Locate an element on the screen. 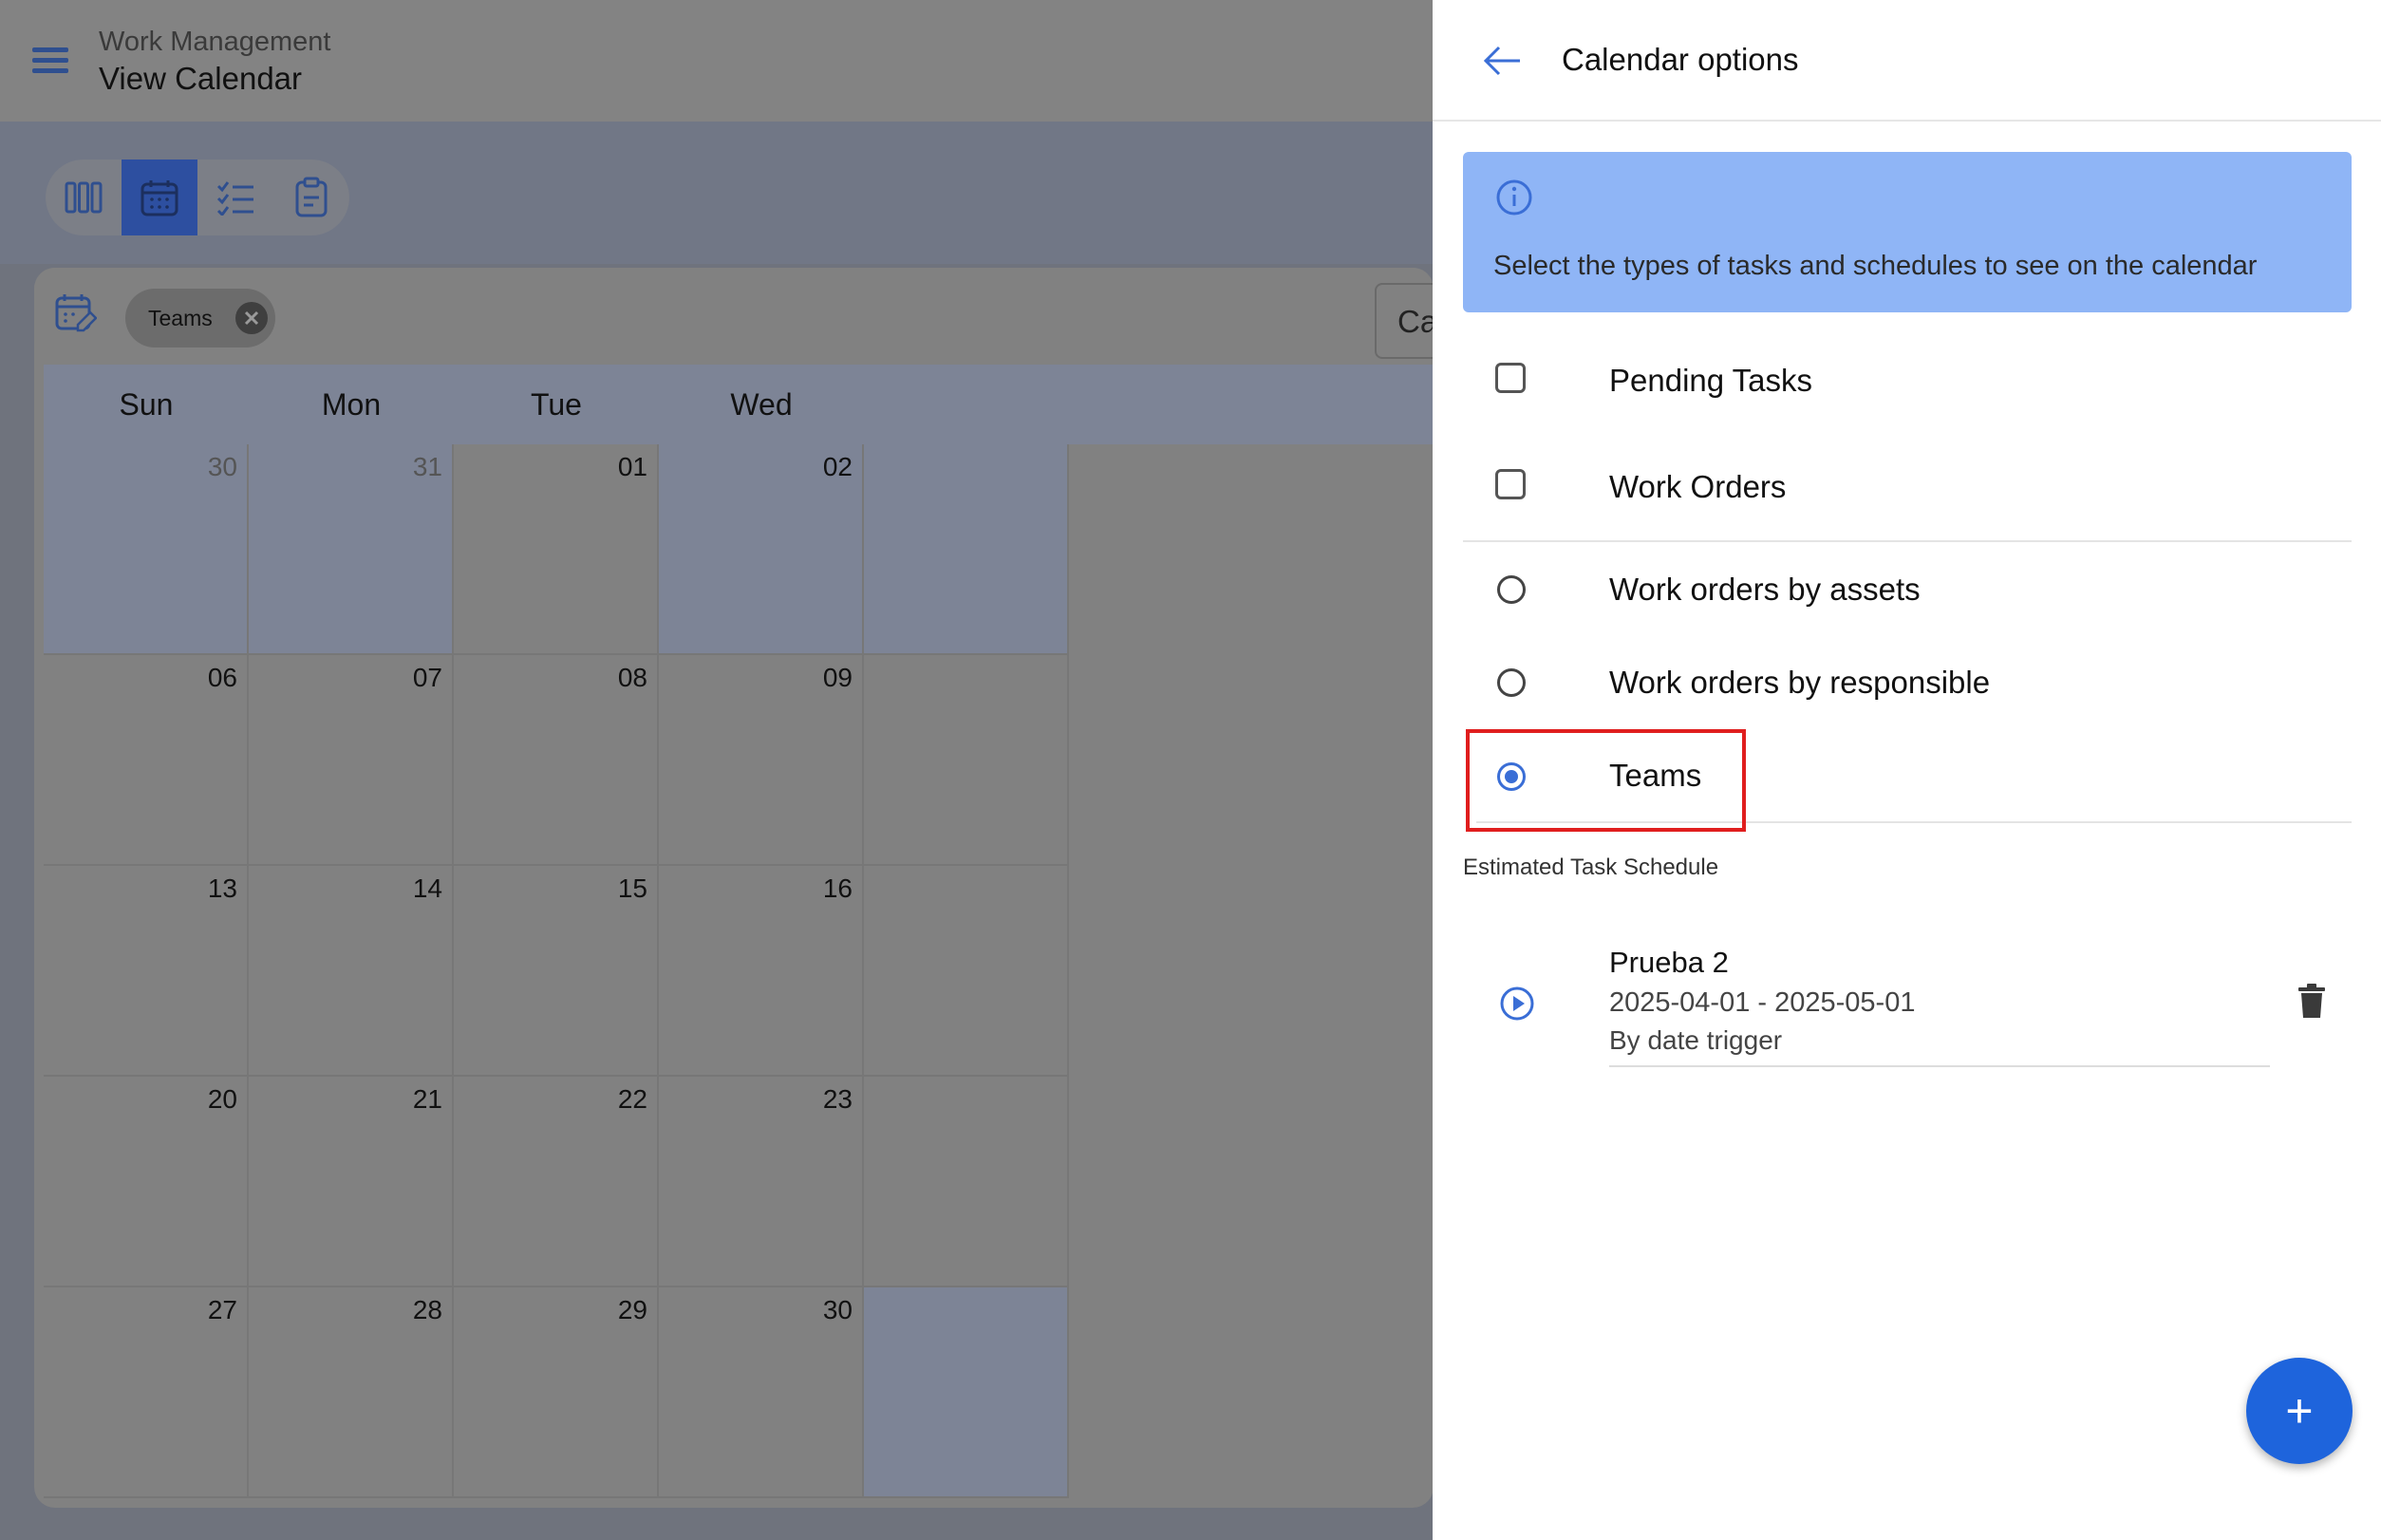 Image resolution: width=2381 pixels, height=1540 pixels. calendar-day-cell: 16 is located at coordinates (761, 972).